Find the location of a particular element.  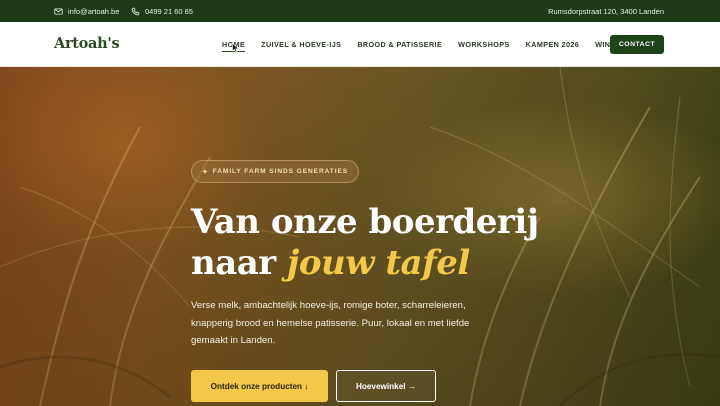

headline-line-2-accent: jouw tafel is located at coordinates (378, 263).